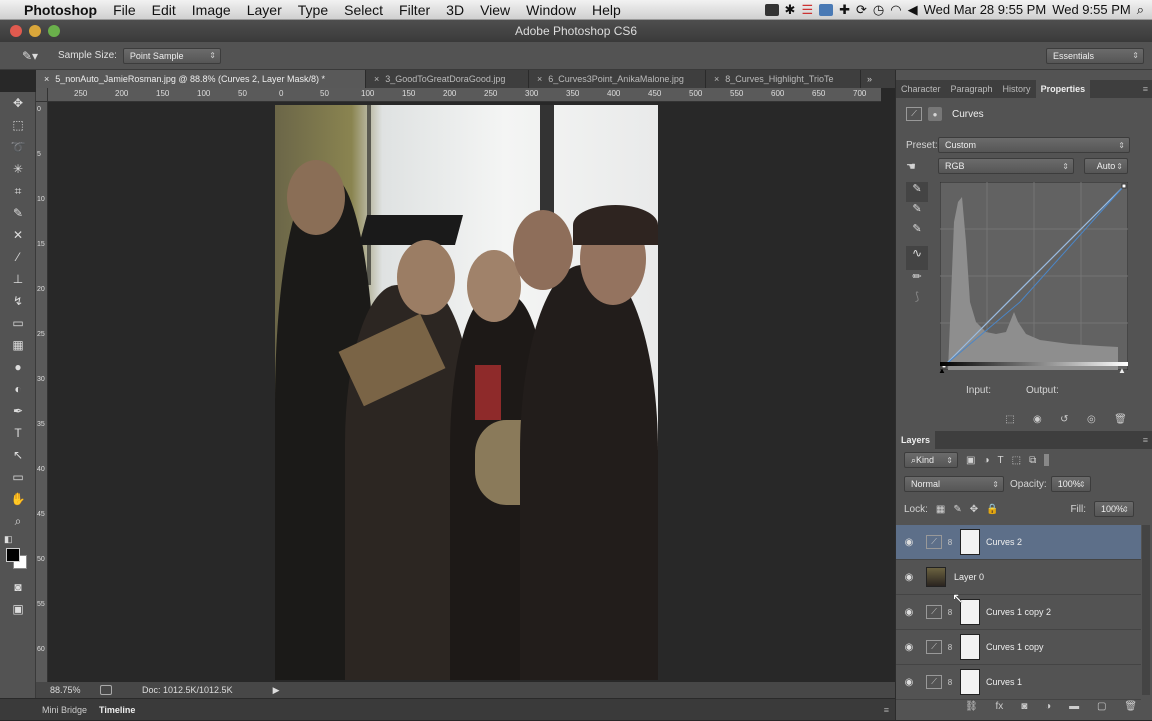 This screenshot has width=1152, height=721. I want to click on tab-properties: Properties, so click(1063, 89).